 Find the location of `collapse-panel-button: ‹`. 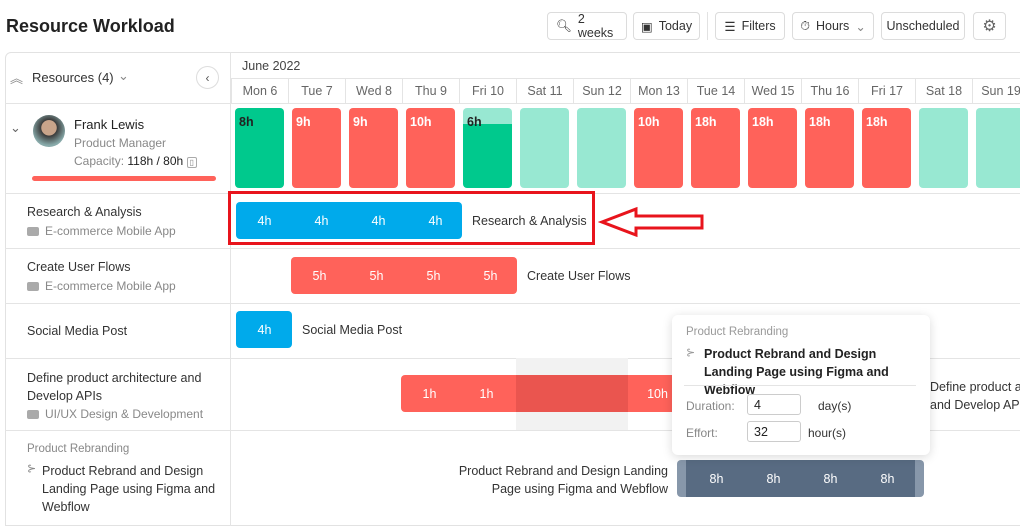

collapse-panel-button: ‹ is located at coordinates (207, 77).